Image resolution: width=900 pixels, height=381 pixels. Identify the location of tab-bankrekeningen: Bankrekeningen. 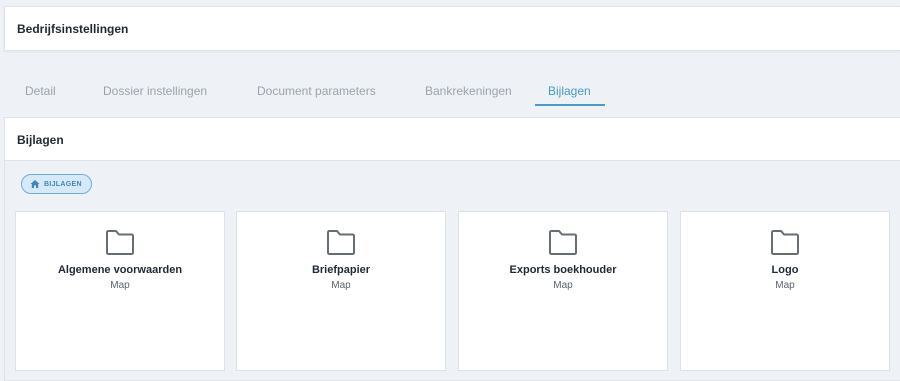
(468, 94).